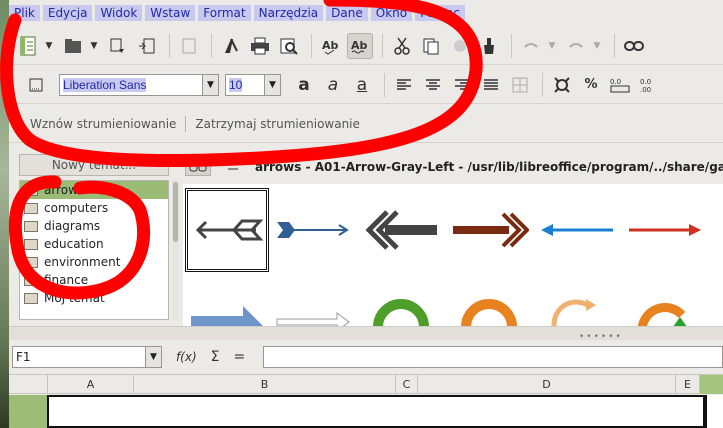  Describe the element at coordinates (401, 230) in the screenshot. I see `gallery-item-arrow-dark-left` at that location.